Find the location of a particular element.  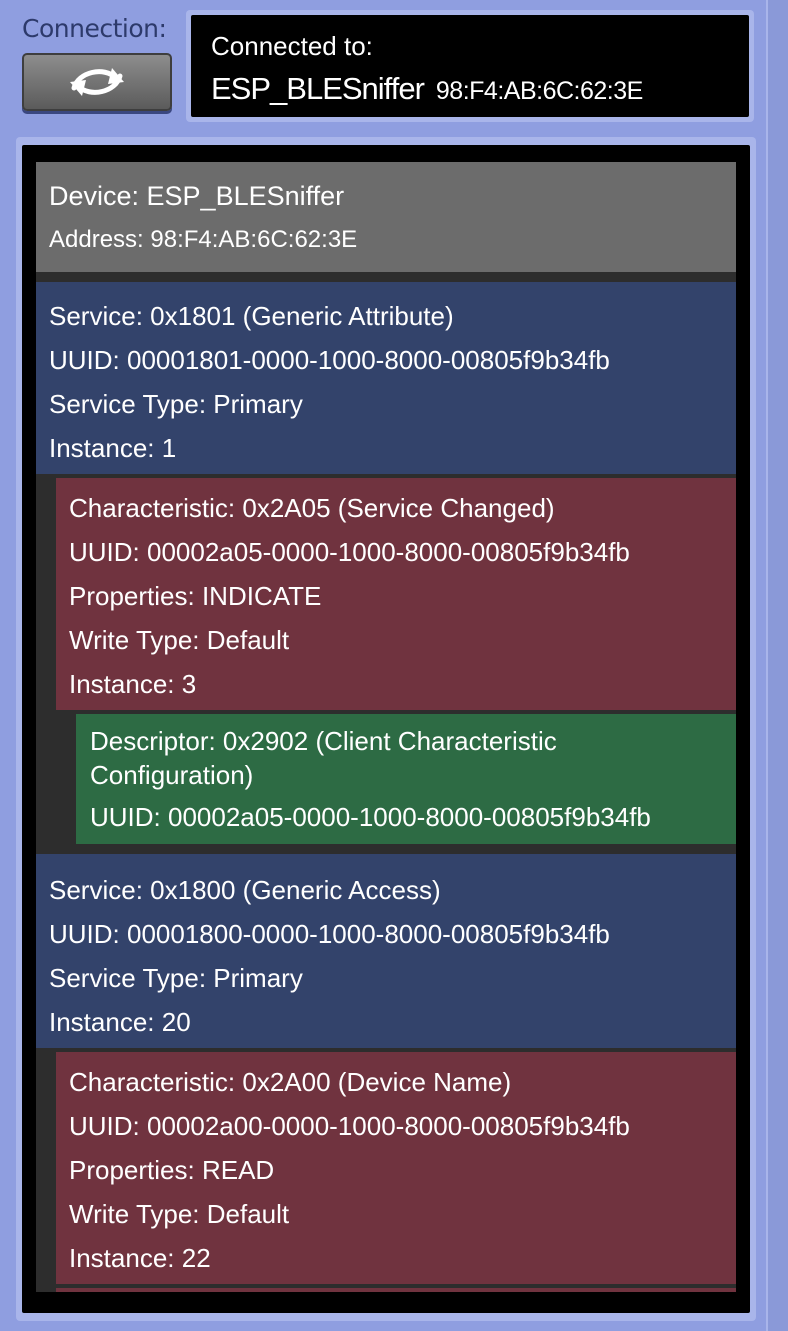

device-address: Address: 98:F4:AB:6C:62:3E is located at coordinates (203, 239).